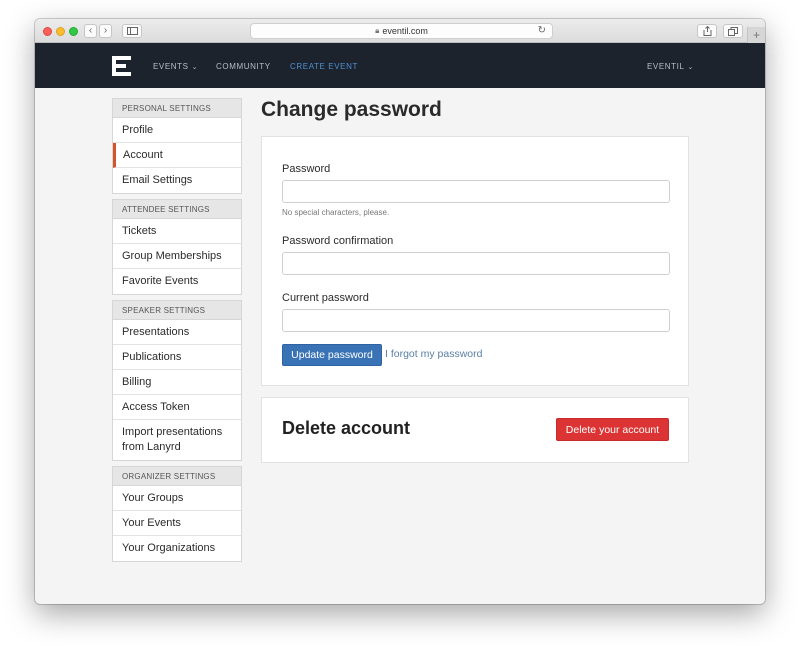 The image size is (800, 655). What do you see at coordinates (177, 281) in the screenshot?
I see `sidebar-item-favorite-events: Favorite Events` at bounding box center [177, 281].